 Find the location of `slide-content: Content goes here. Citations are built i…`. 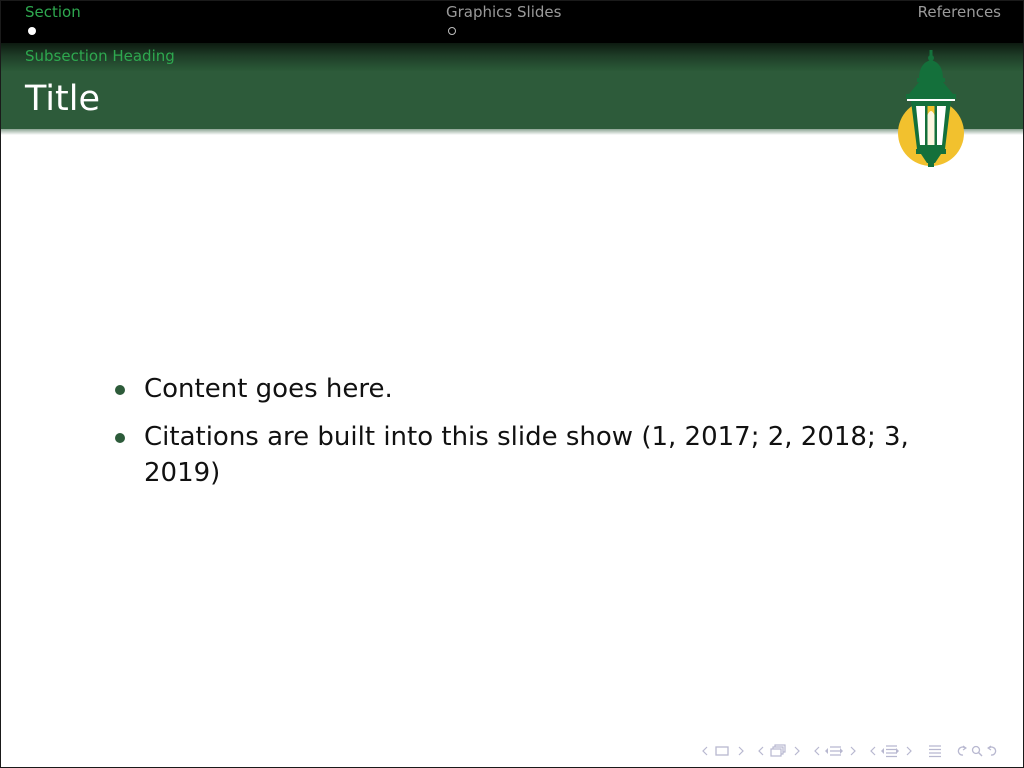

slide-content: Content goes here. Citations are built i… is located at coordinates (521, 437).